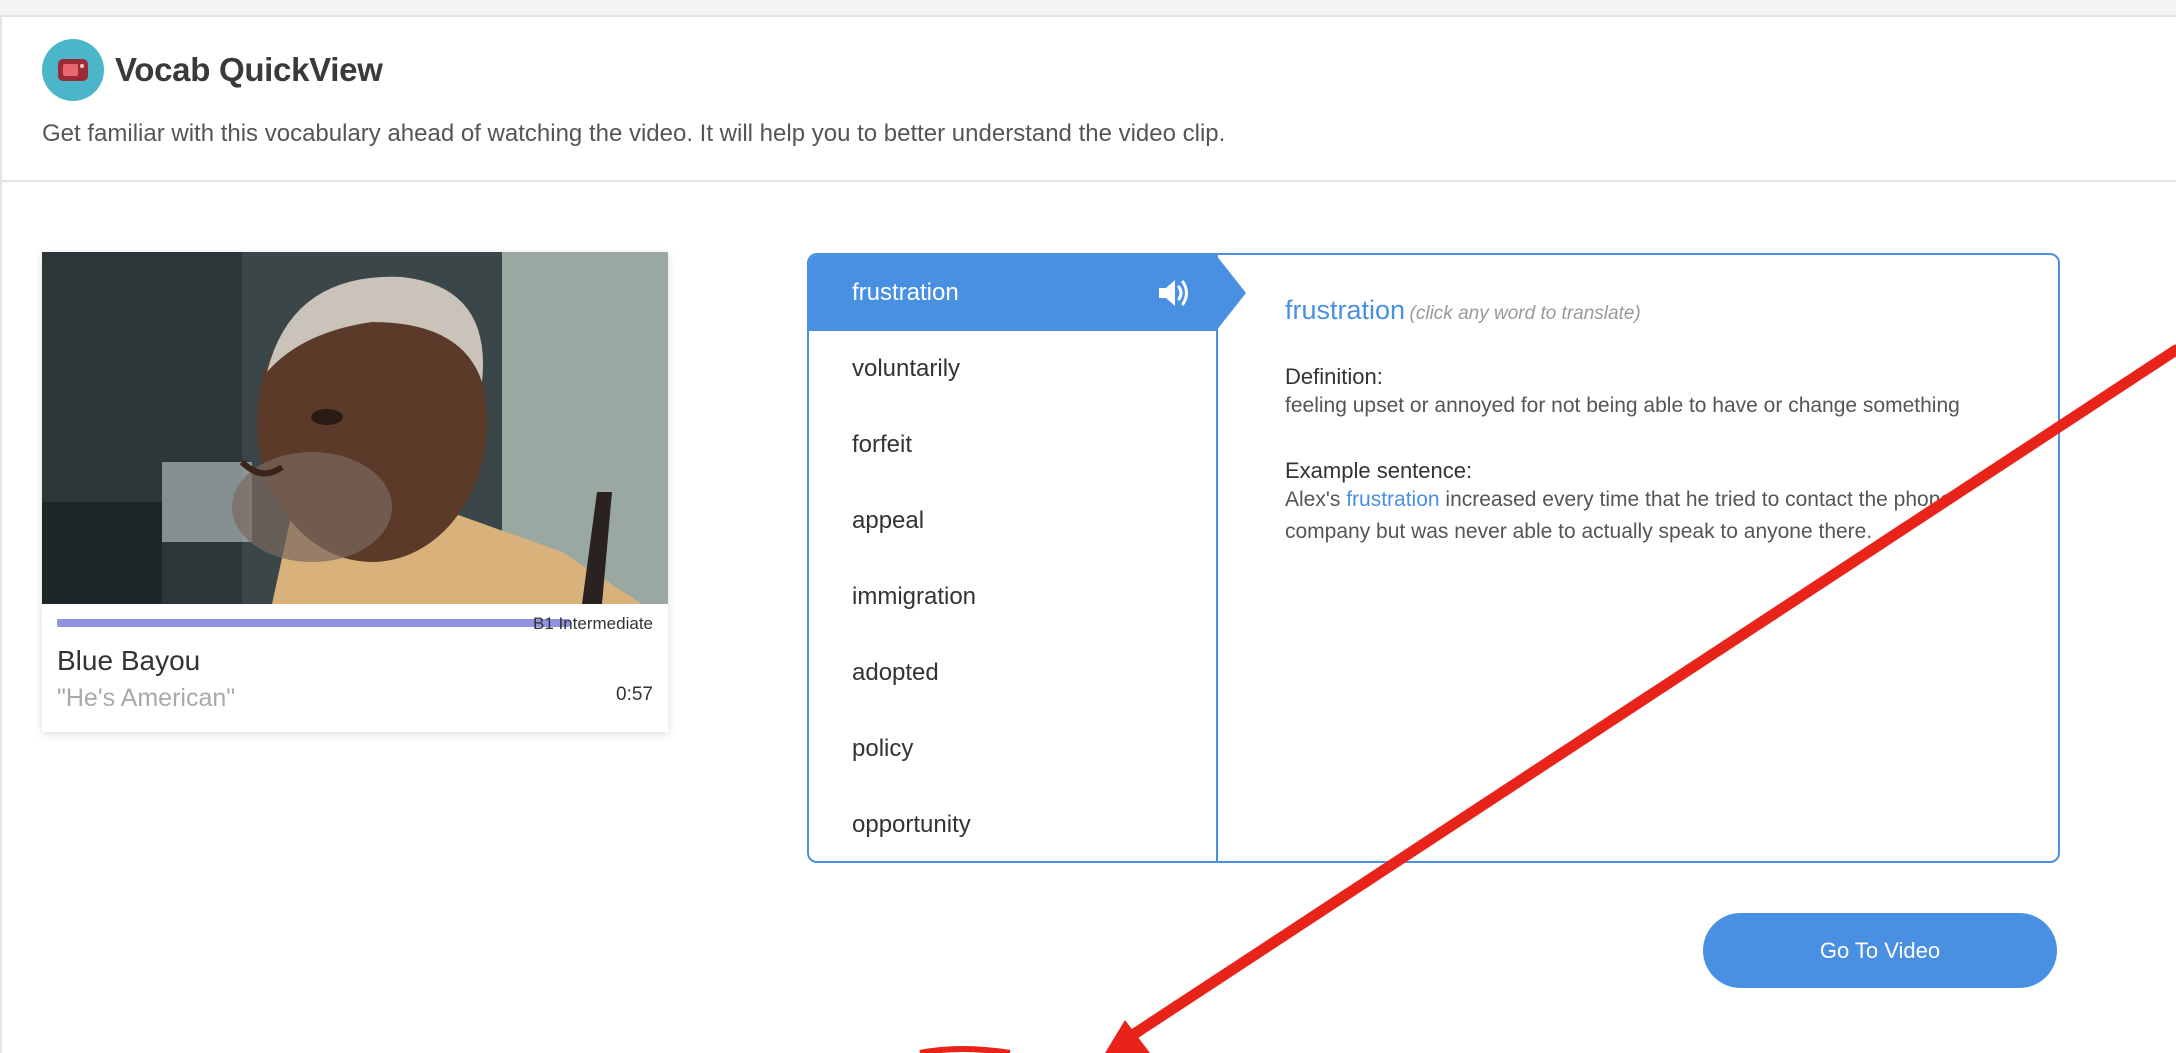  Describe the element at coordinates (1012, 749) in the screenshot. I see `word-item-policy: policy` at that location.